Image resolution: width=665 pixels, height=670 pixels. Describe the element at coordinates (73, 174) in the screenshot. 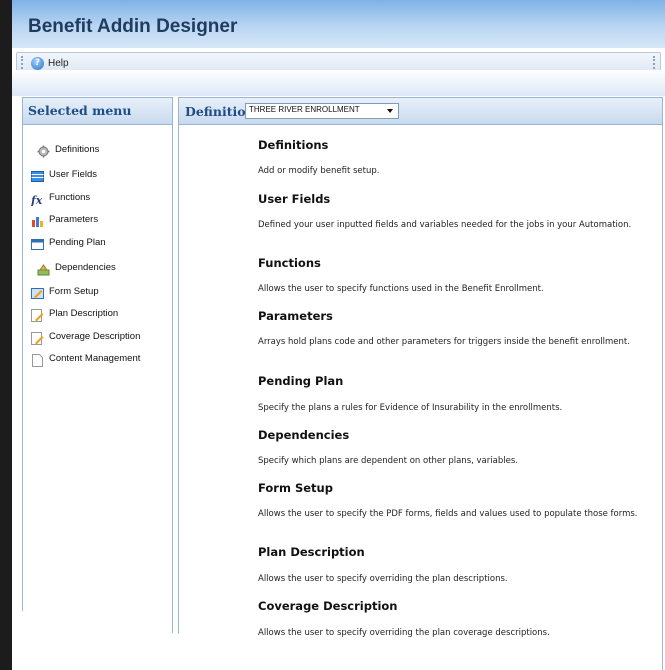

I see `sidebar-item-label: User Fields` at that location.